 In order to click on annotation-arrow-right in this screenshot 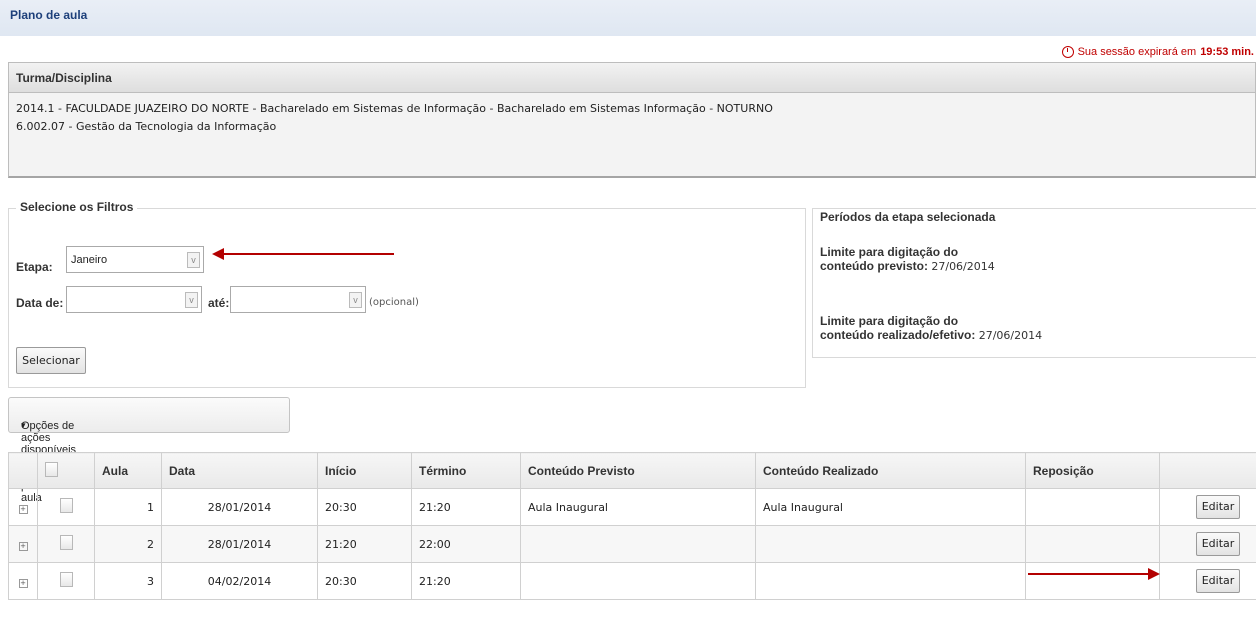, I will do `click(1094, 574)`.